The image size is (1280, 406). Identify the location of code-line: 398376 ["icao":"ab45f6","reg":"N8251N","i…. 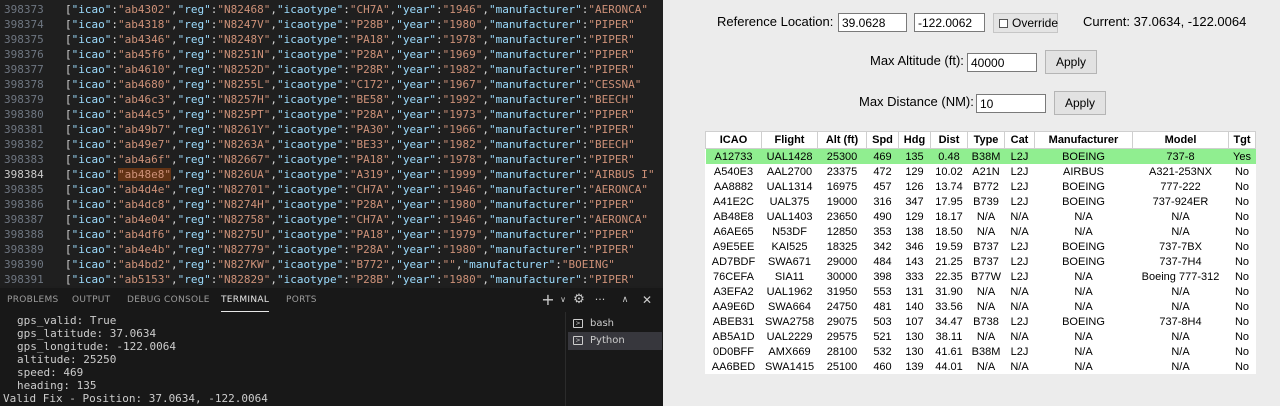
(331, 54).